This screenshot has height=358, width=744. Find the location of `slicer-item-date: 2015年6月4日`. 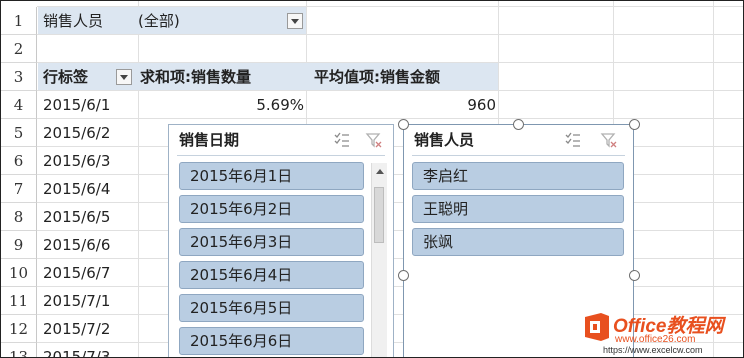

slicer-item-date: 2015年6月4日 is located at coordinates (271, 275).